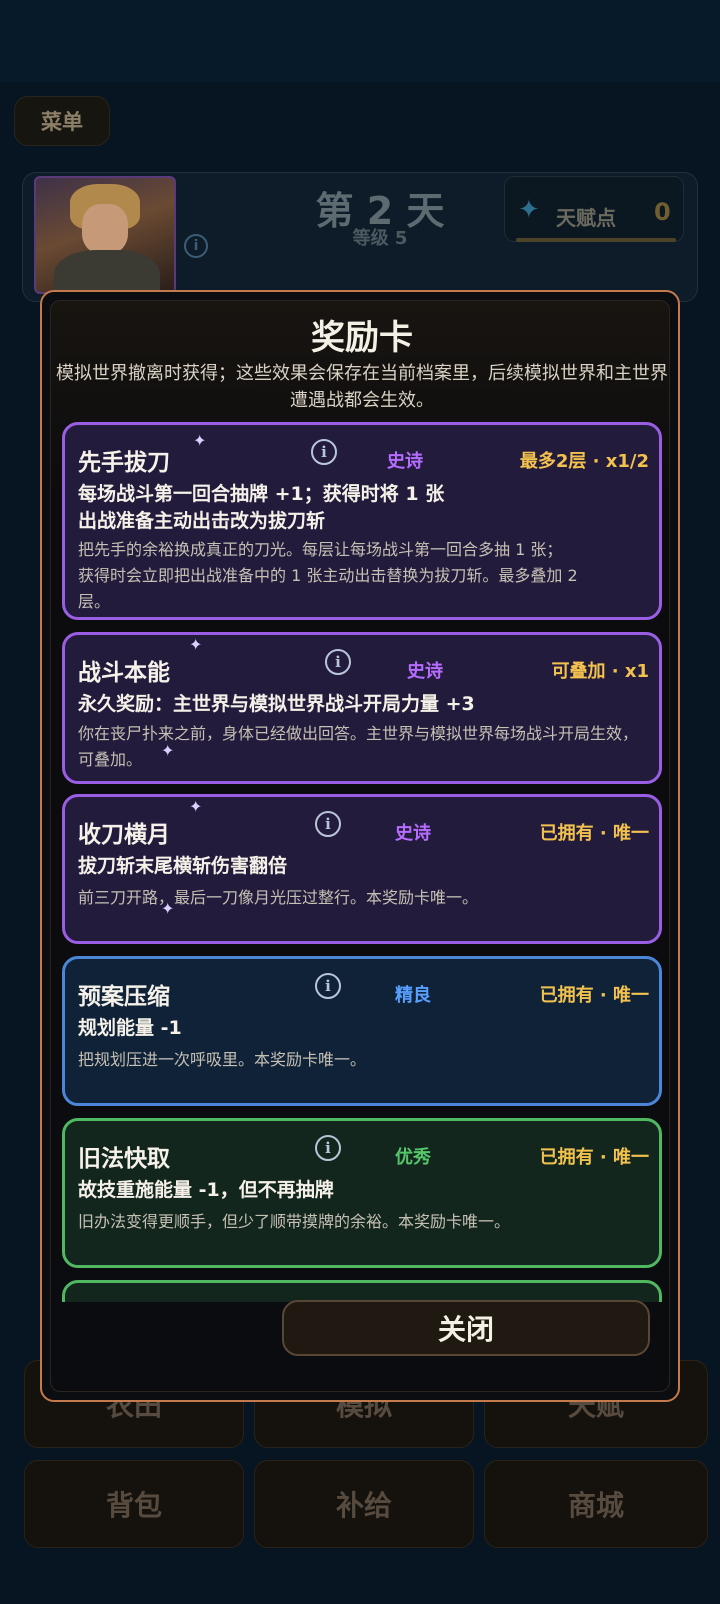 This screenshot has width=720, height=1604. I want to click on card-rarity: 精良, so click(413, 995).